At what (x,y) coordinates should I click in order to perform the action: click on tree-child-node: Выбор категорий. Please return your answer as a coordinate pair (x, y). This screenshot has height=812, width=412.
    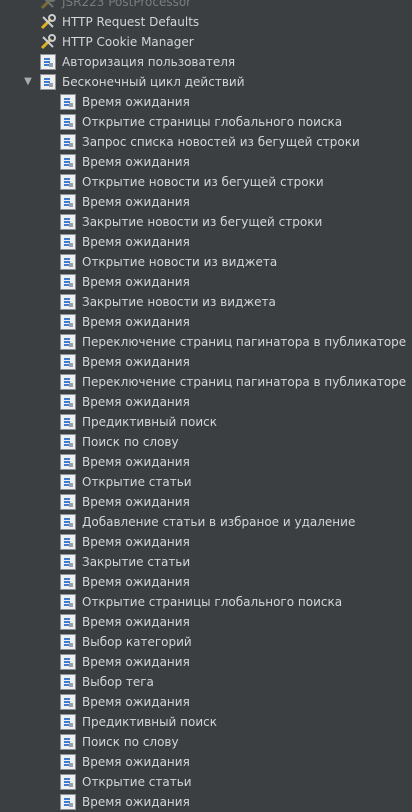
    Looking at the image, I should click on (206, 642).